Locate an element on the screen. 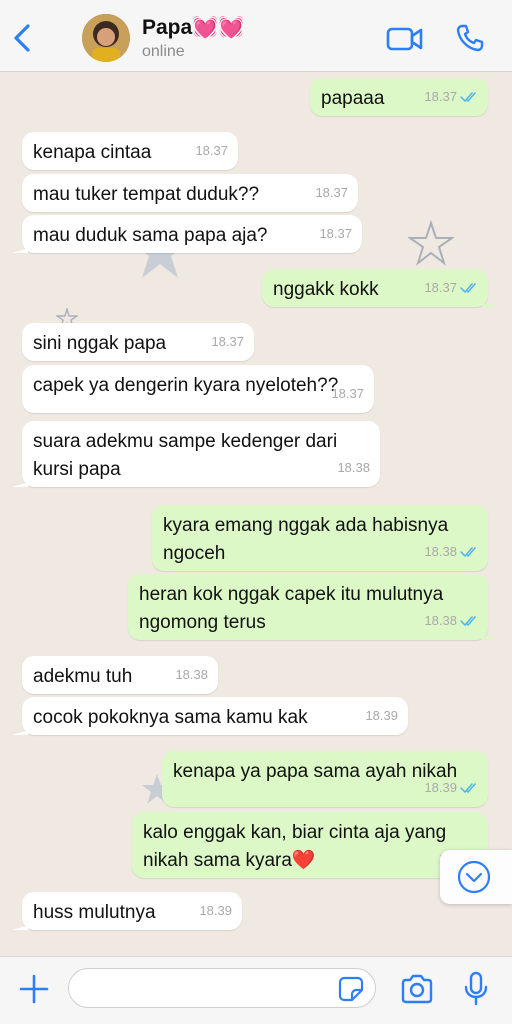  back-button is located at coordinates (22, 38).